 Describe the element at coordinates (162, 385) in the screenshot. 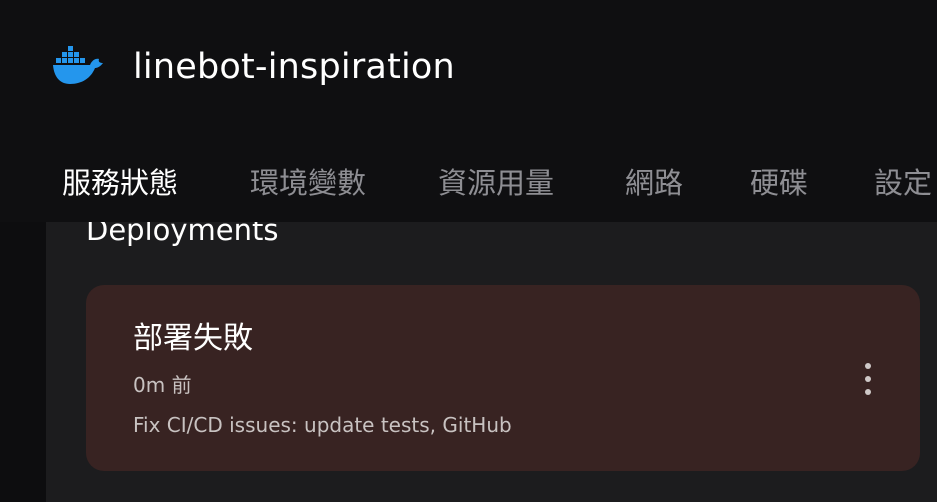

I see `deployment-time: 0m 前` at that location.